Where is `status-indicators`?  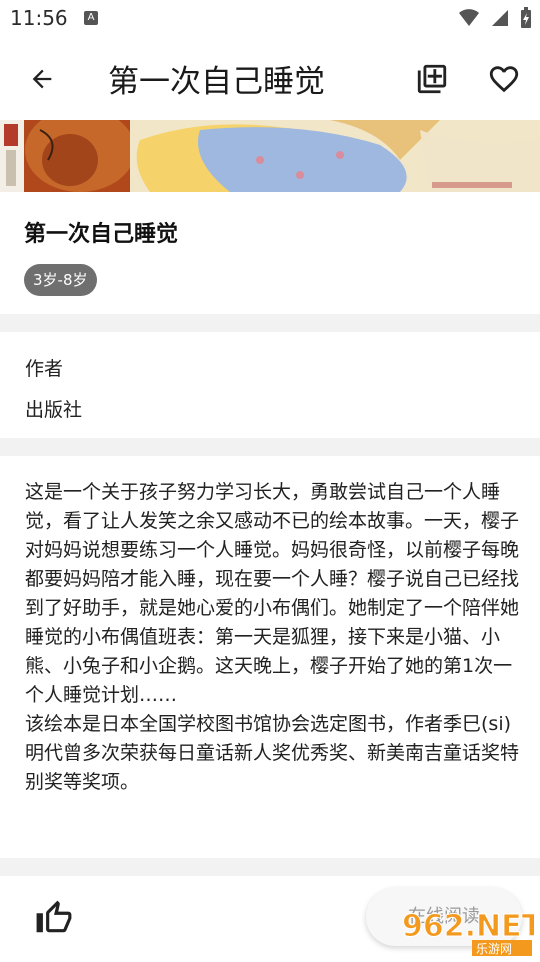
status-indicators is located at coordinates (495, 20).